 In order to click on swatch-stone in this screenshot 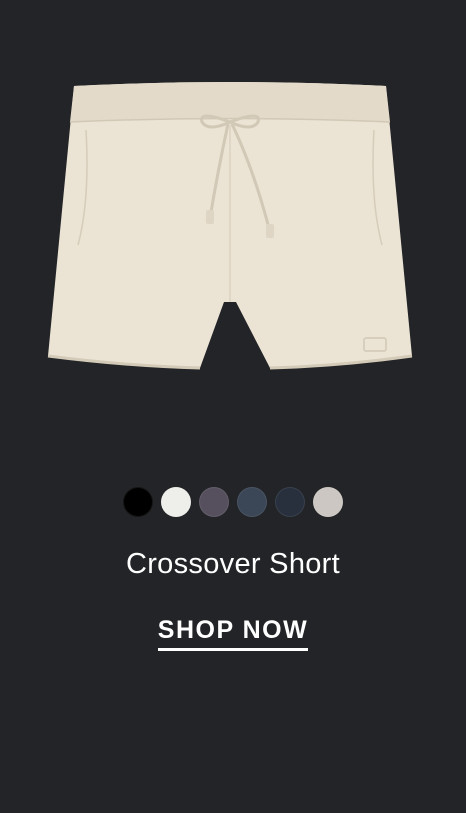, I will do `click(328, 502)`.